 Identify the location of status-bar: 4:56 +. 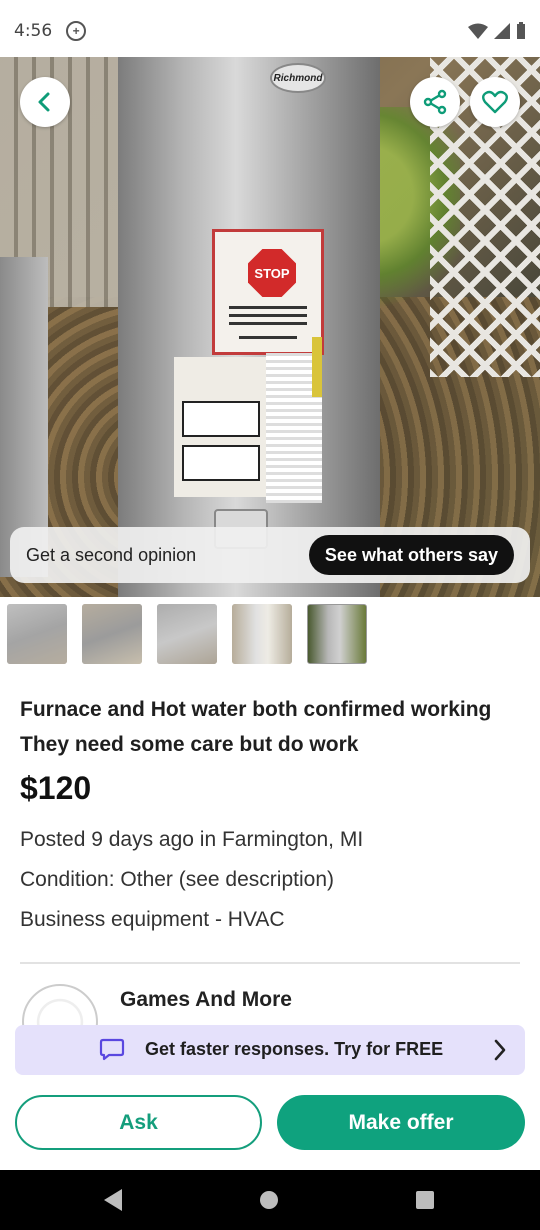
(270, 31).